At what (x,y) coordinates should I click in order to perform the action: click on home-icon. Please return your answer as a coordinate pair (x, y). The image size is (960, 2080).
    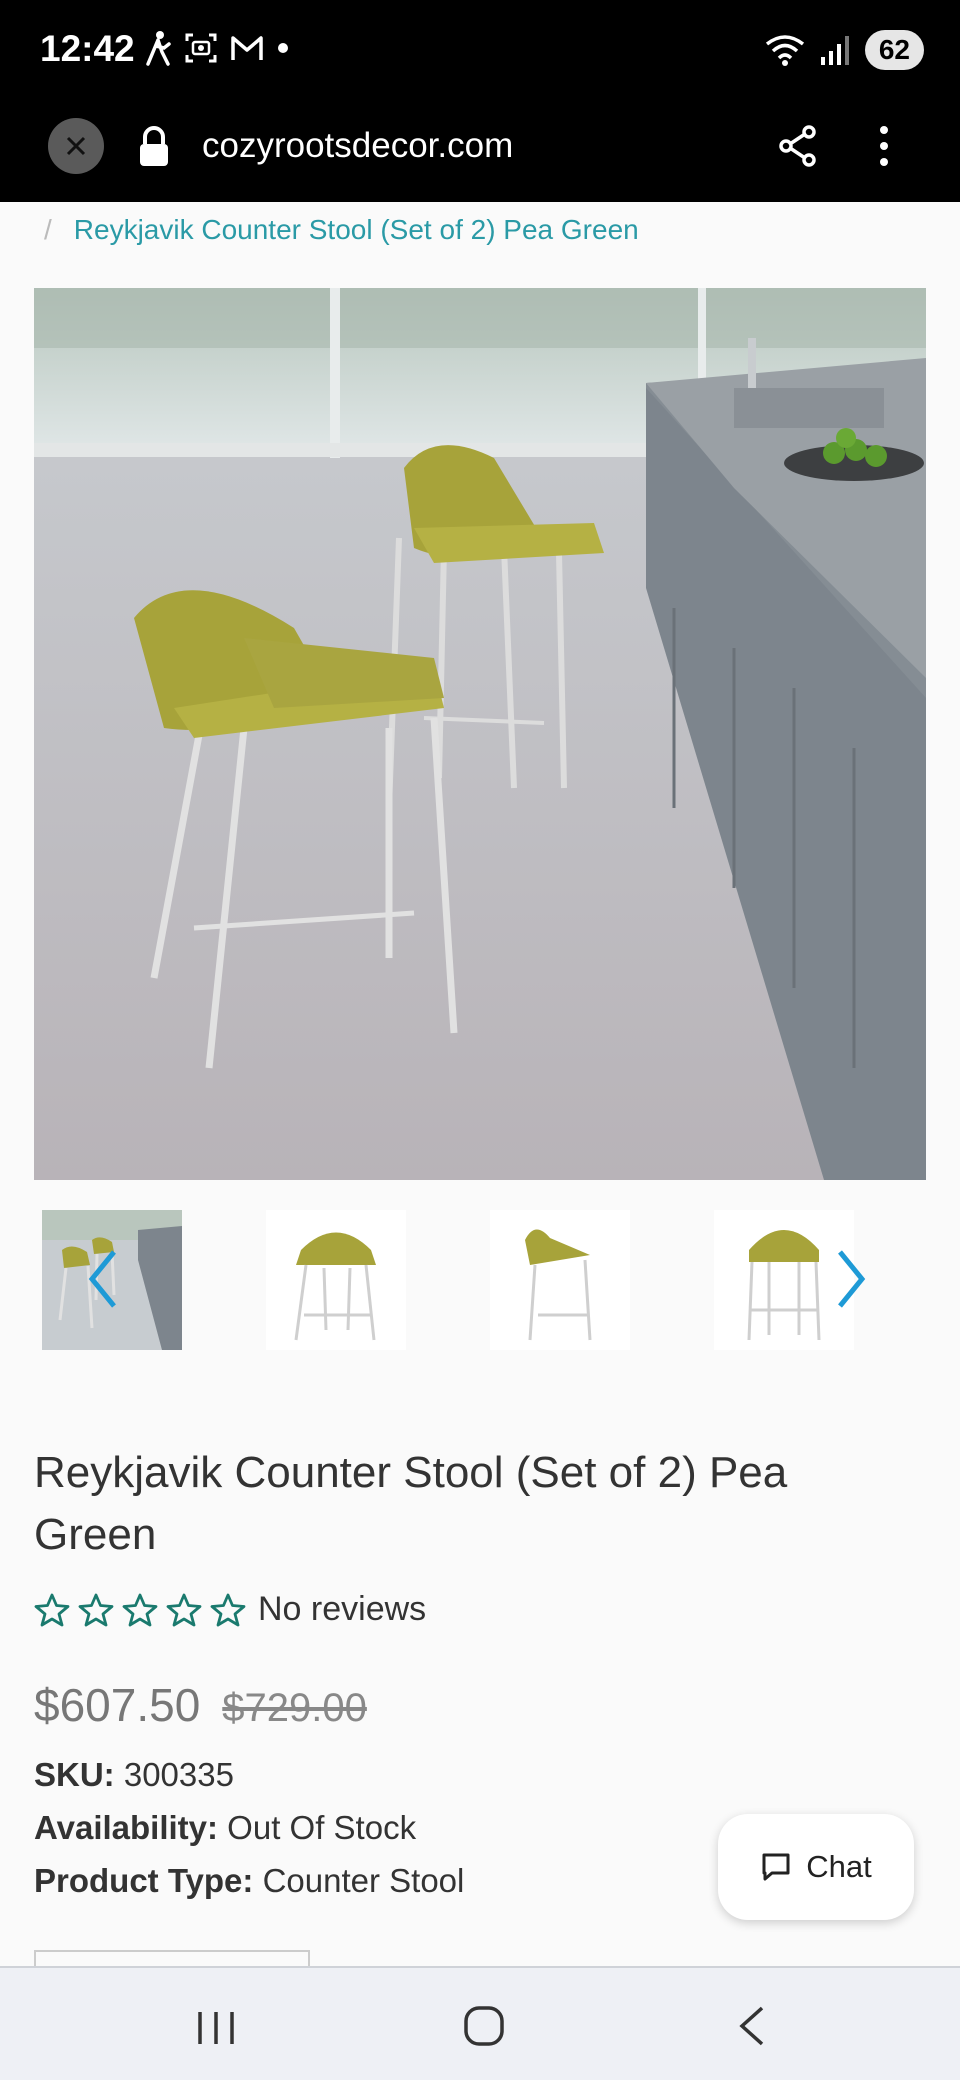
    Looking at the image, I should click on (484, 2026).